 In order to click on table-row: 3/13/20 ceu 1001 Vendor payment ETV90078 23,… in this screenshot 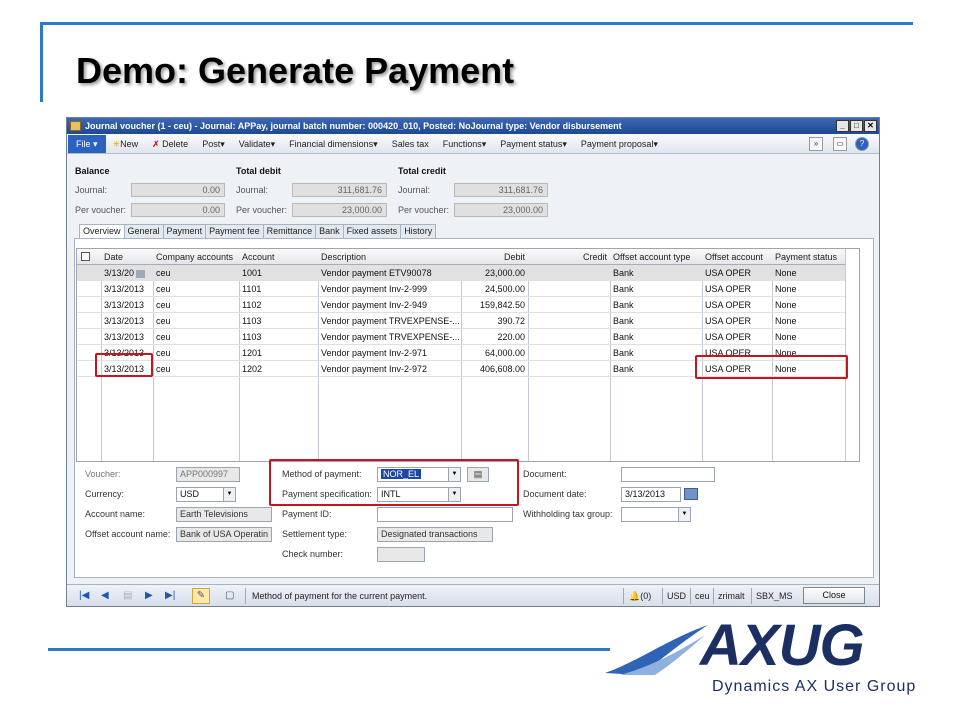, I will do `click(468, 273)`.